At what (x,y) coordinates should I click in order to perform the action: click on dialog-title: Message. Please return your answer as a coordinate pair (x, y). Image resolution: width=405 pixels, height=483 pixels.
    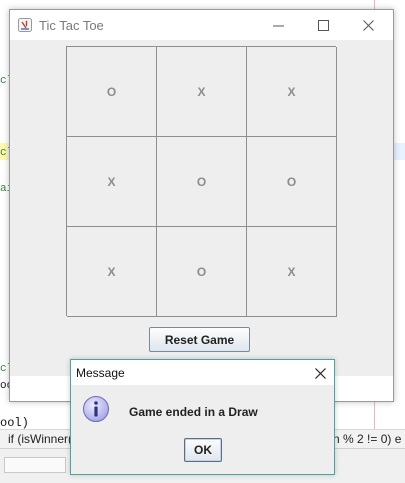
    Looking at the image, I should click on (100, 373).